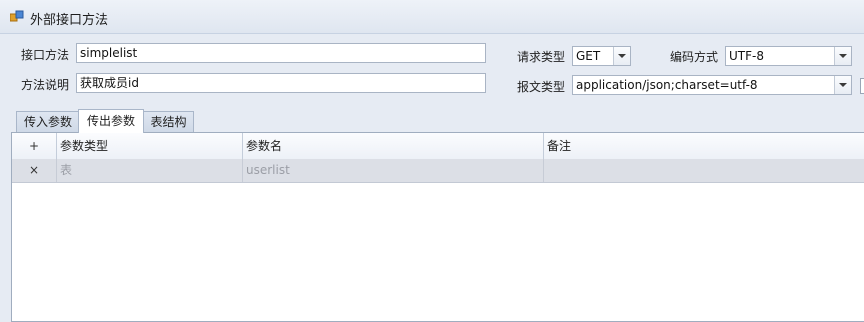 The height and width of the screenshot is (322, 864). I want to click on request-type-value: GET, so click(588, 56).